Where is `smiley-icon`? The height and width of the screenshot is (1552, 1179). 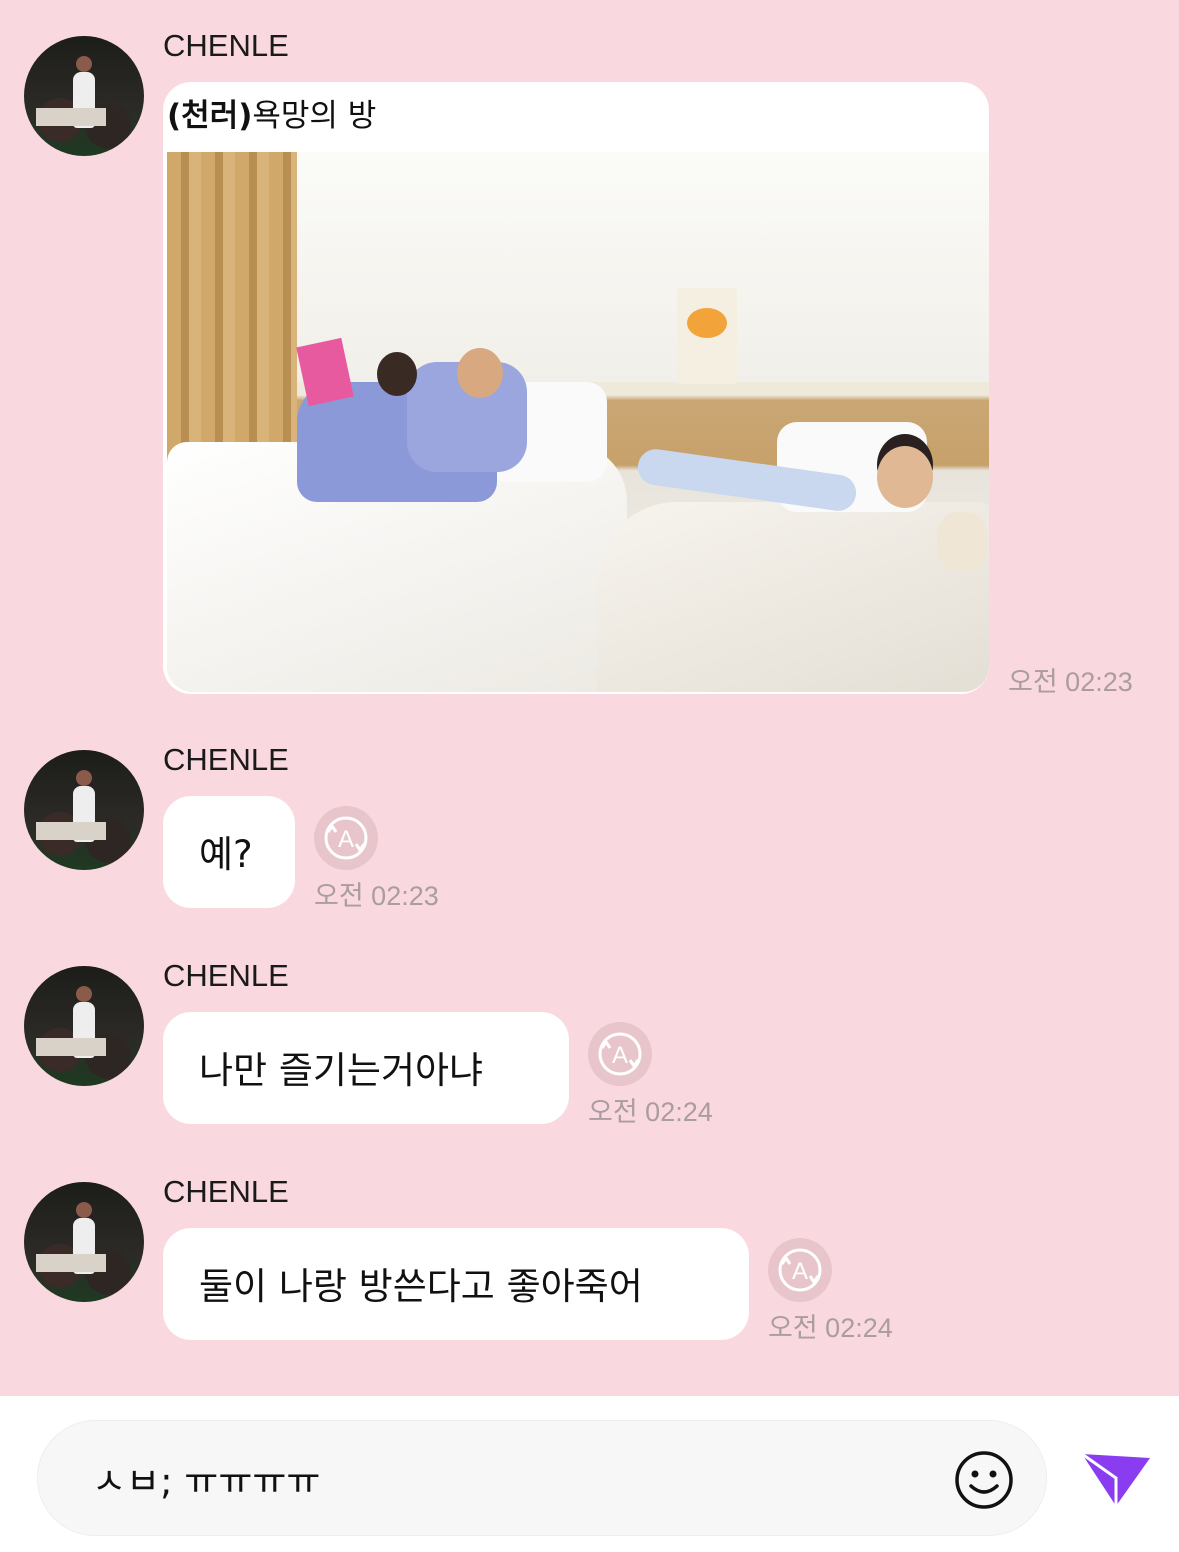
smiley-icon is located at coordinates (984, 1480).